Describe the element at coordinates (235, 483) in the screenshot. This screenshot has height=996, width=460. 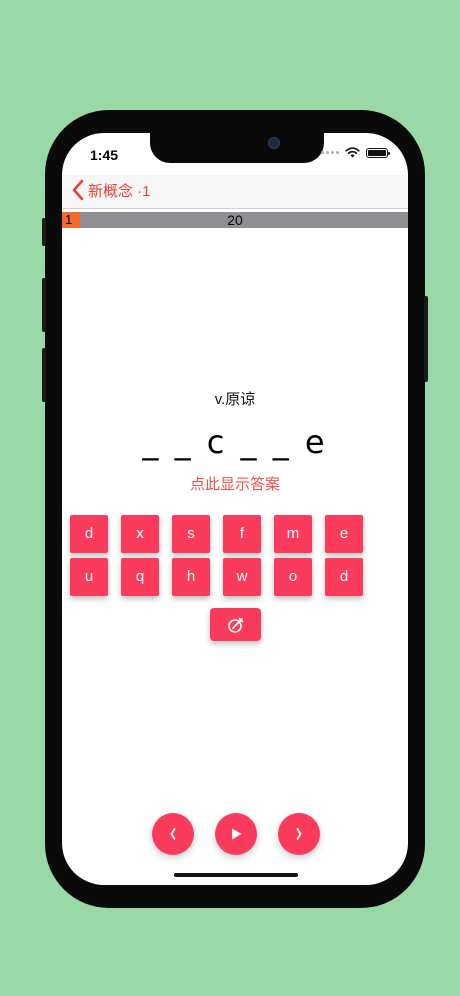
I see `show-answer-button: 点此显示答案` at that location.